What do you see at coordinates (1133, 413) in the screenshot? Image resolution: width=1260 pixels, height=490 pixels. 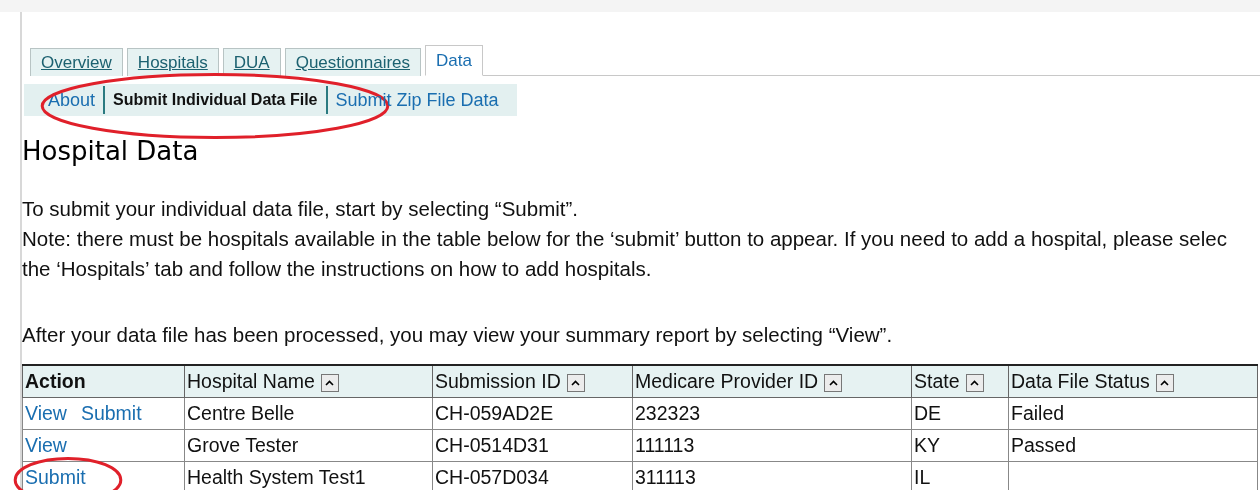 I see `table-cell: Failed` at bounding box center [1133, 413].